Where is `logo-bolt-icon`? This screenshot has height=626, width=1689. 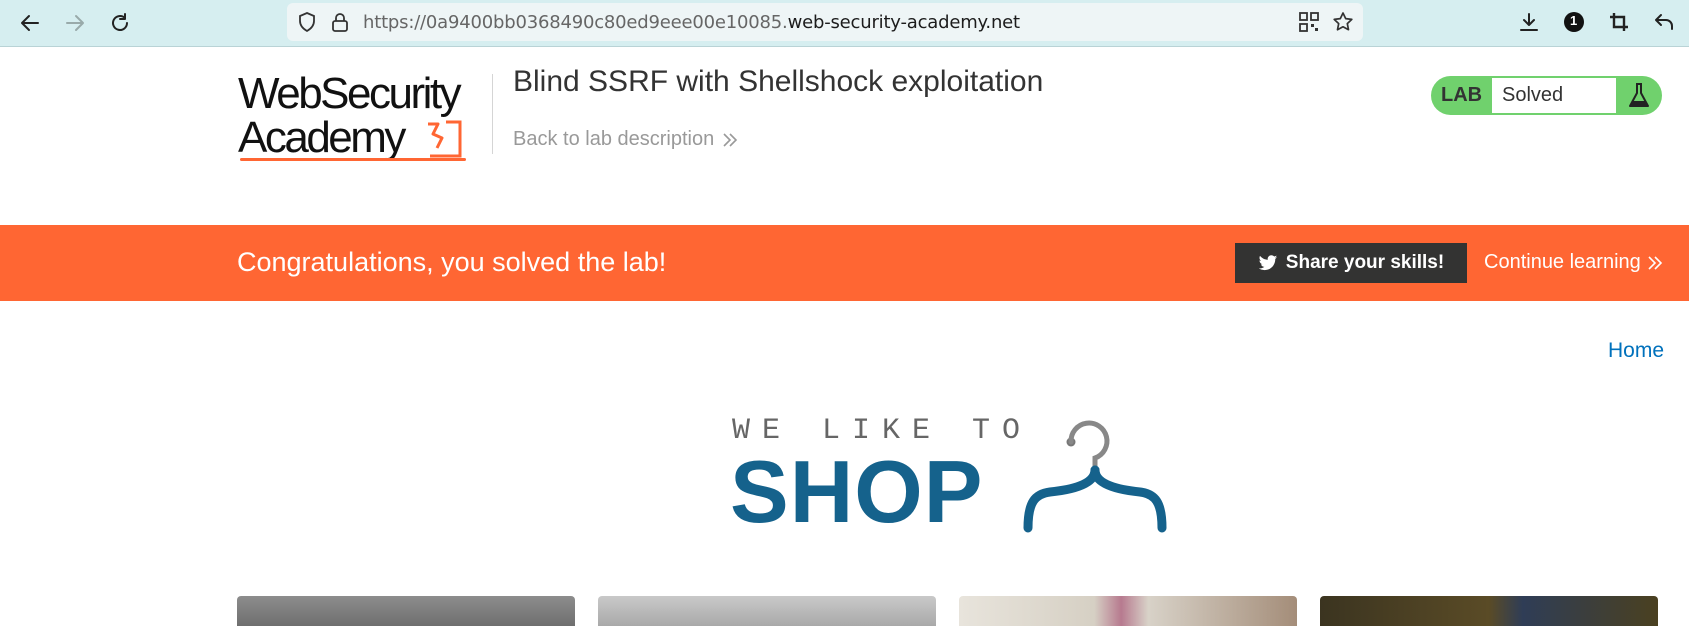
logo-bolt-icon is located at coordinates (444, 139).